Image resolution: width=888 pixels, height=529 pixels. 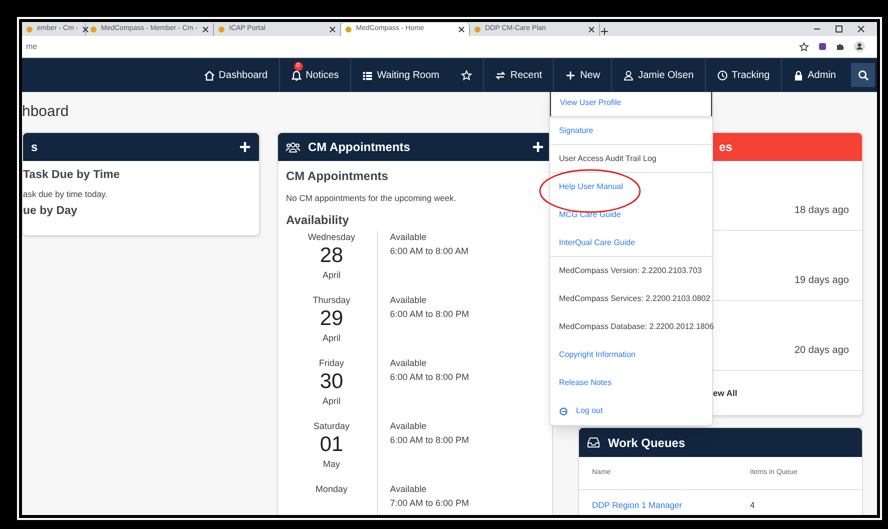 I want to click on date-number: 30, so click(x=332, y=382).